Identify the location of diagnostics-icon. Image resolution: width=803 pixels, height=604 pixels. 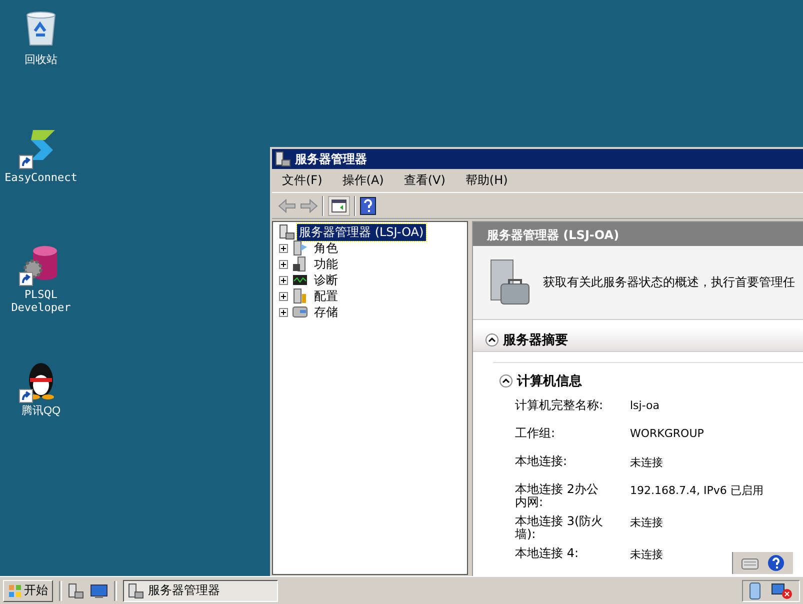
(300, 280).